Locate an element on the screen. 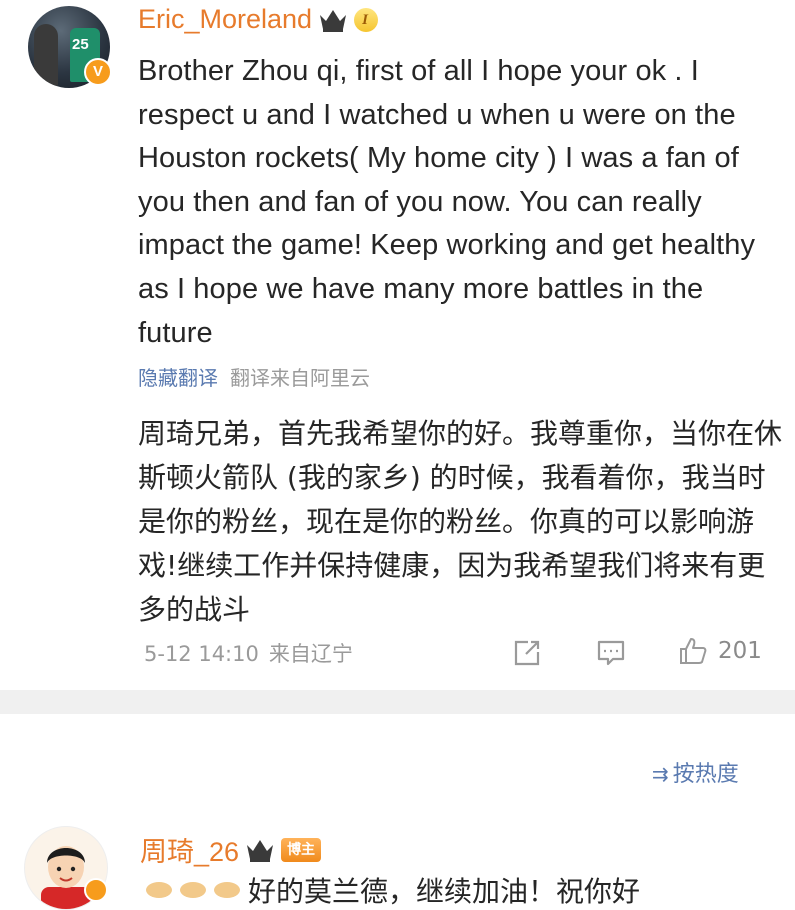 The image size is (795, 910). comment-location: 来自辽宁 is located at coordinates (310, 654).